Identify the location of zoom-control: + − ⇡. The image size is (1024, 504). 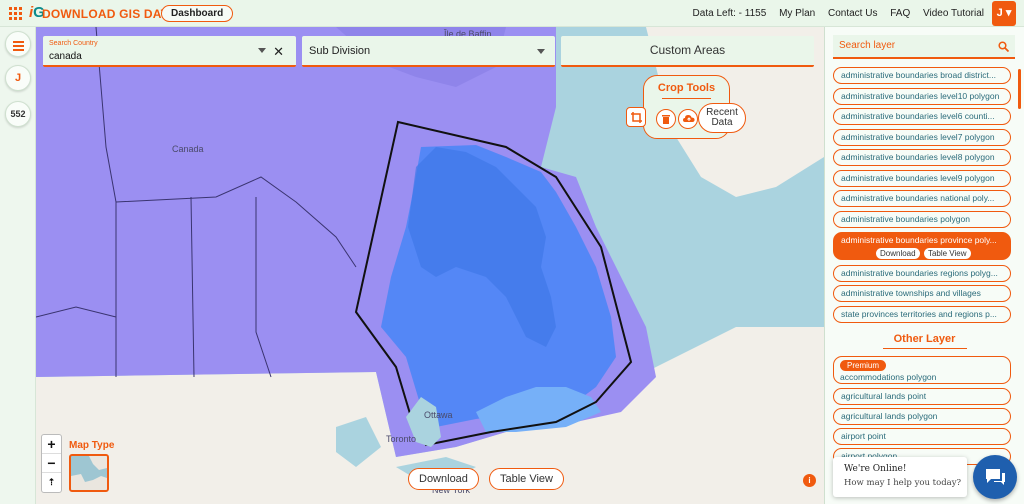
(51, 463).